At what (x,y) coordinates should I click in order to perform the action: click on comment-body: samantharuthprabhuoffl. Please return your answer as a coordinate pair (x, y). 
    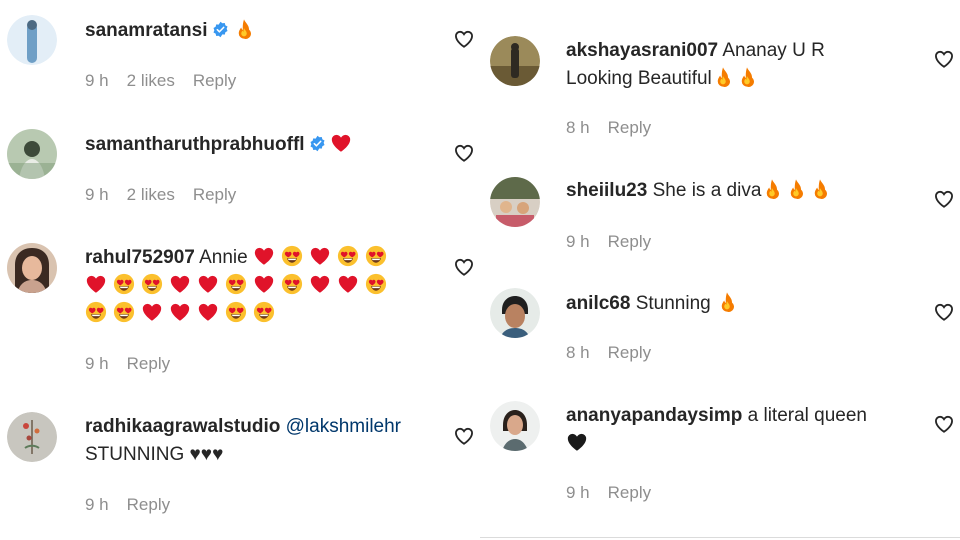
    Looking at the image, I should click on (221, 145).